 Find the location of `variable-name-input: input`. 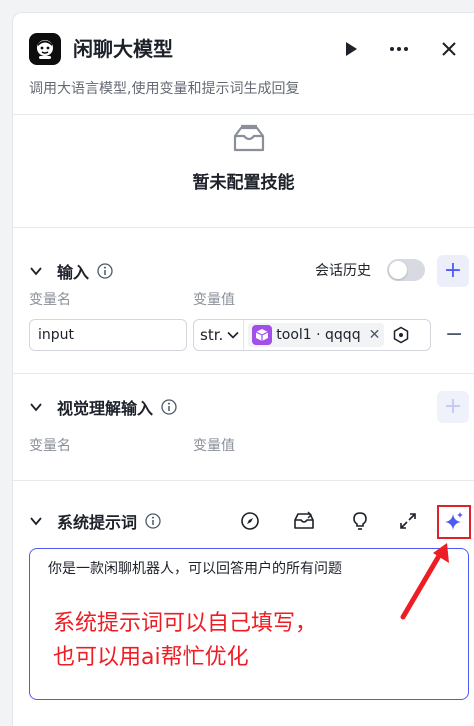

variable-name-input: input is located at coordinates (108, 335).